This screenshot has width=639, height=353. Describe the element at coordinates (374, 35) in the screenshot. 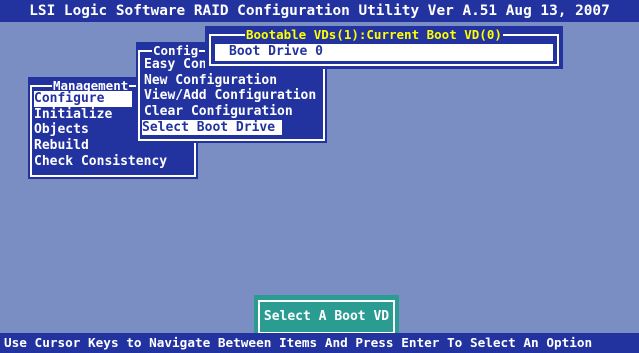

I see `boot-vd-dialog-title: Bootable VDs(1):Current Boot VD(0)` at that location.